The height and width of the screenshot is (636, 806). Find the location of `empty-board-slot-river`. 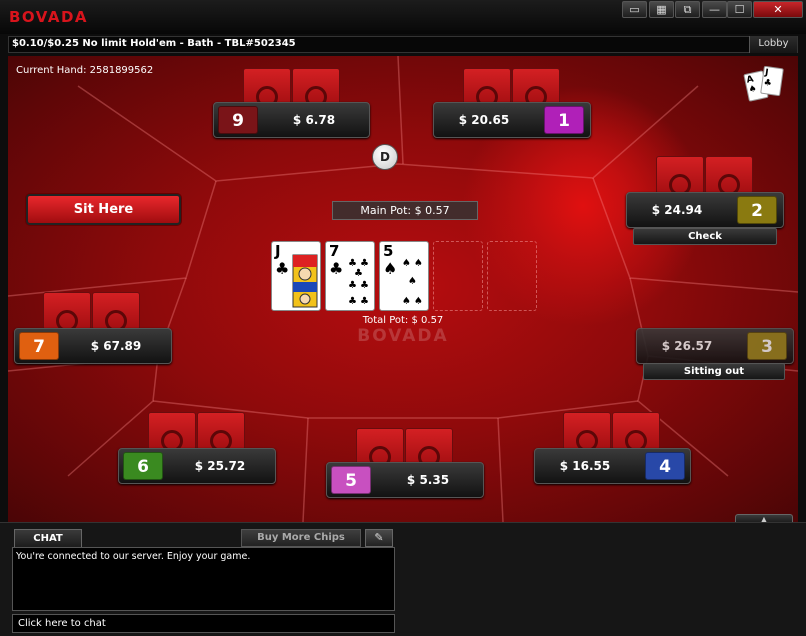

empty-board-slot-river is located at coordinates (512, 276).